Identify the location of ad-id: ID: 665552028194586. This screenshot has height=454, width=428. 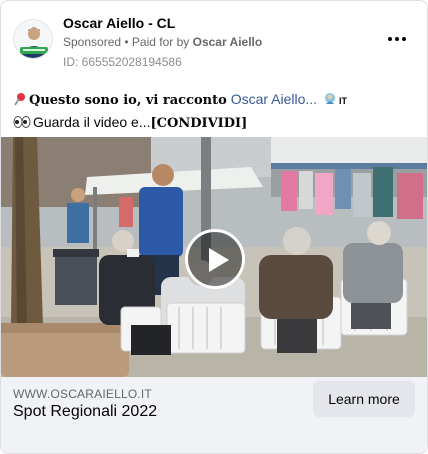
(122, 62).